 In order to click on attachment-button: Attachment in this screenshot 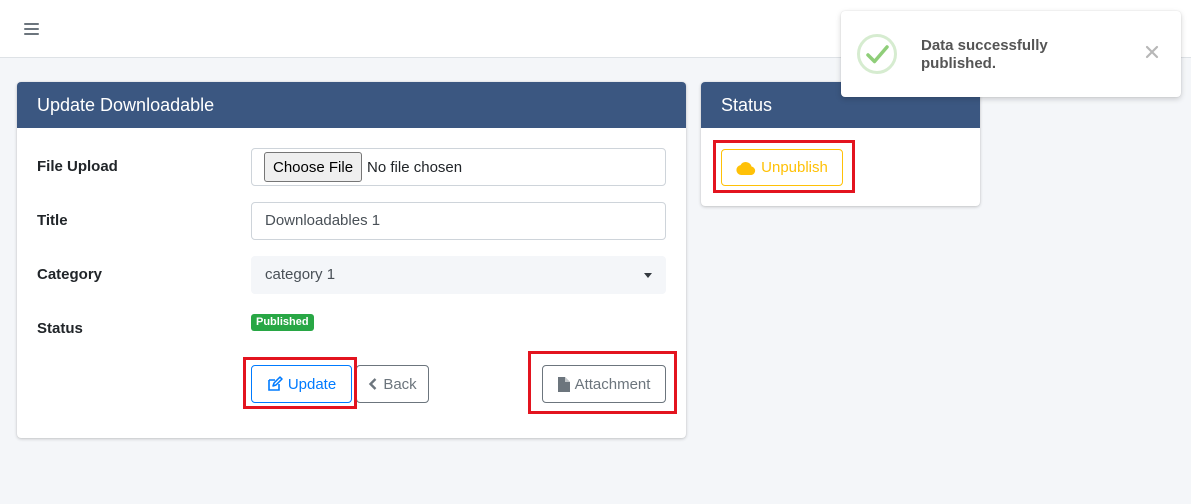, I will do `click(604, 384)`.